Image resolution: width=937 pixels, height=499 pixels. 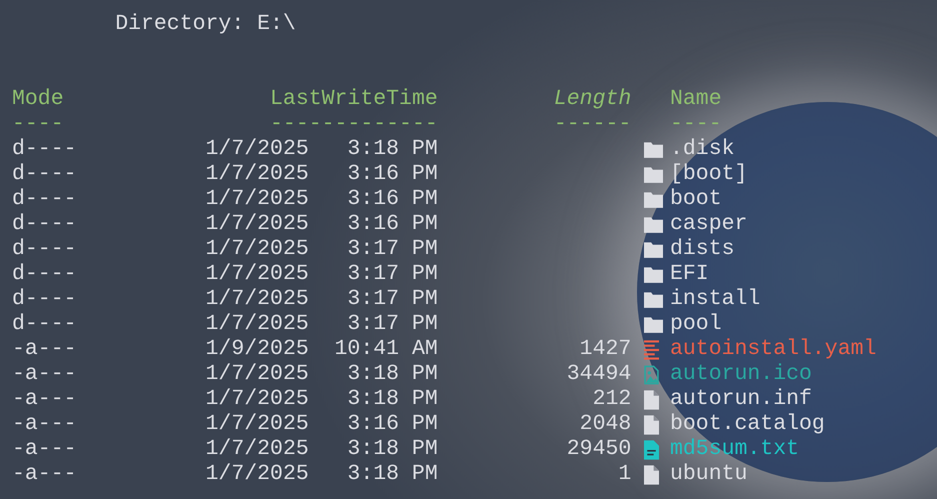 What do you see at coordinates (205, 24) in the screenshot?
I see `directory-label: Directory: E:\` at bounding box center [205, 24].